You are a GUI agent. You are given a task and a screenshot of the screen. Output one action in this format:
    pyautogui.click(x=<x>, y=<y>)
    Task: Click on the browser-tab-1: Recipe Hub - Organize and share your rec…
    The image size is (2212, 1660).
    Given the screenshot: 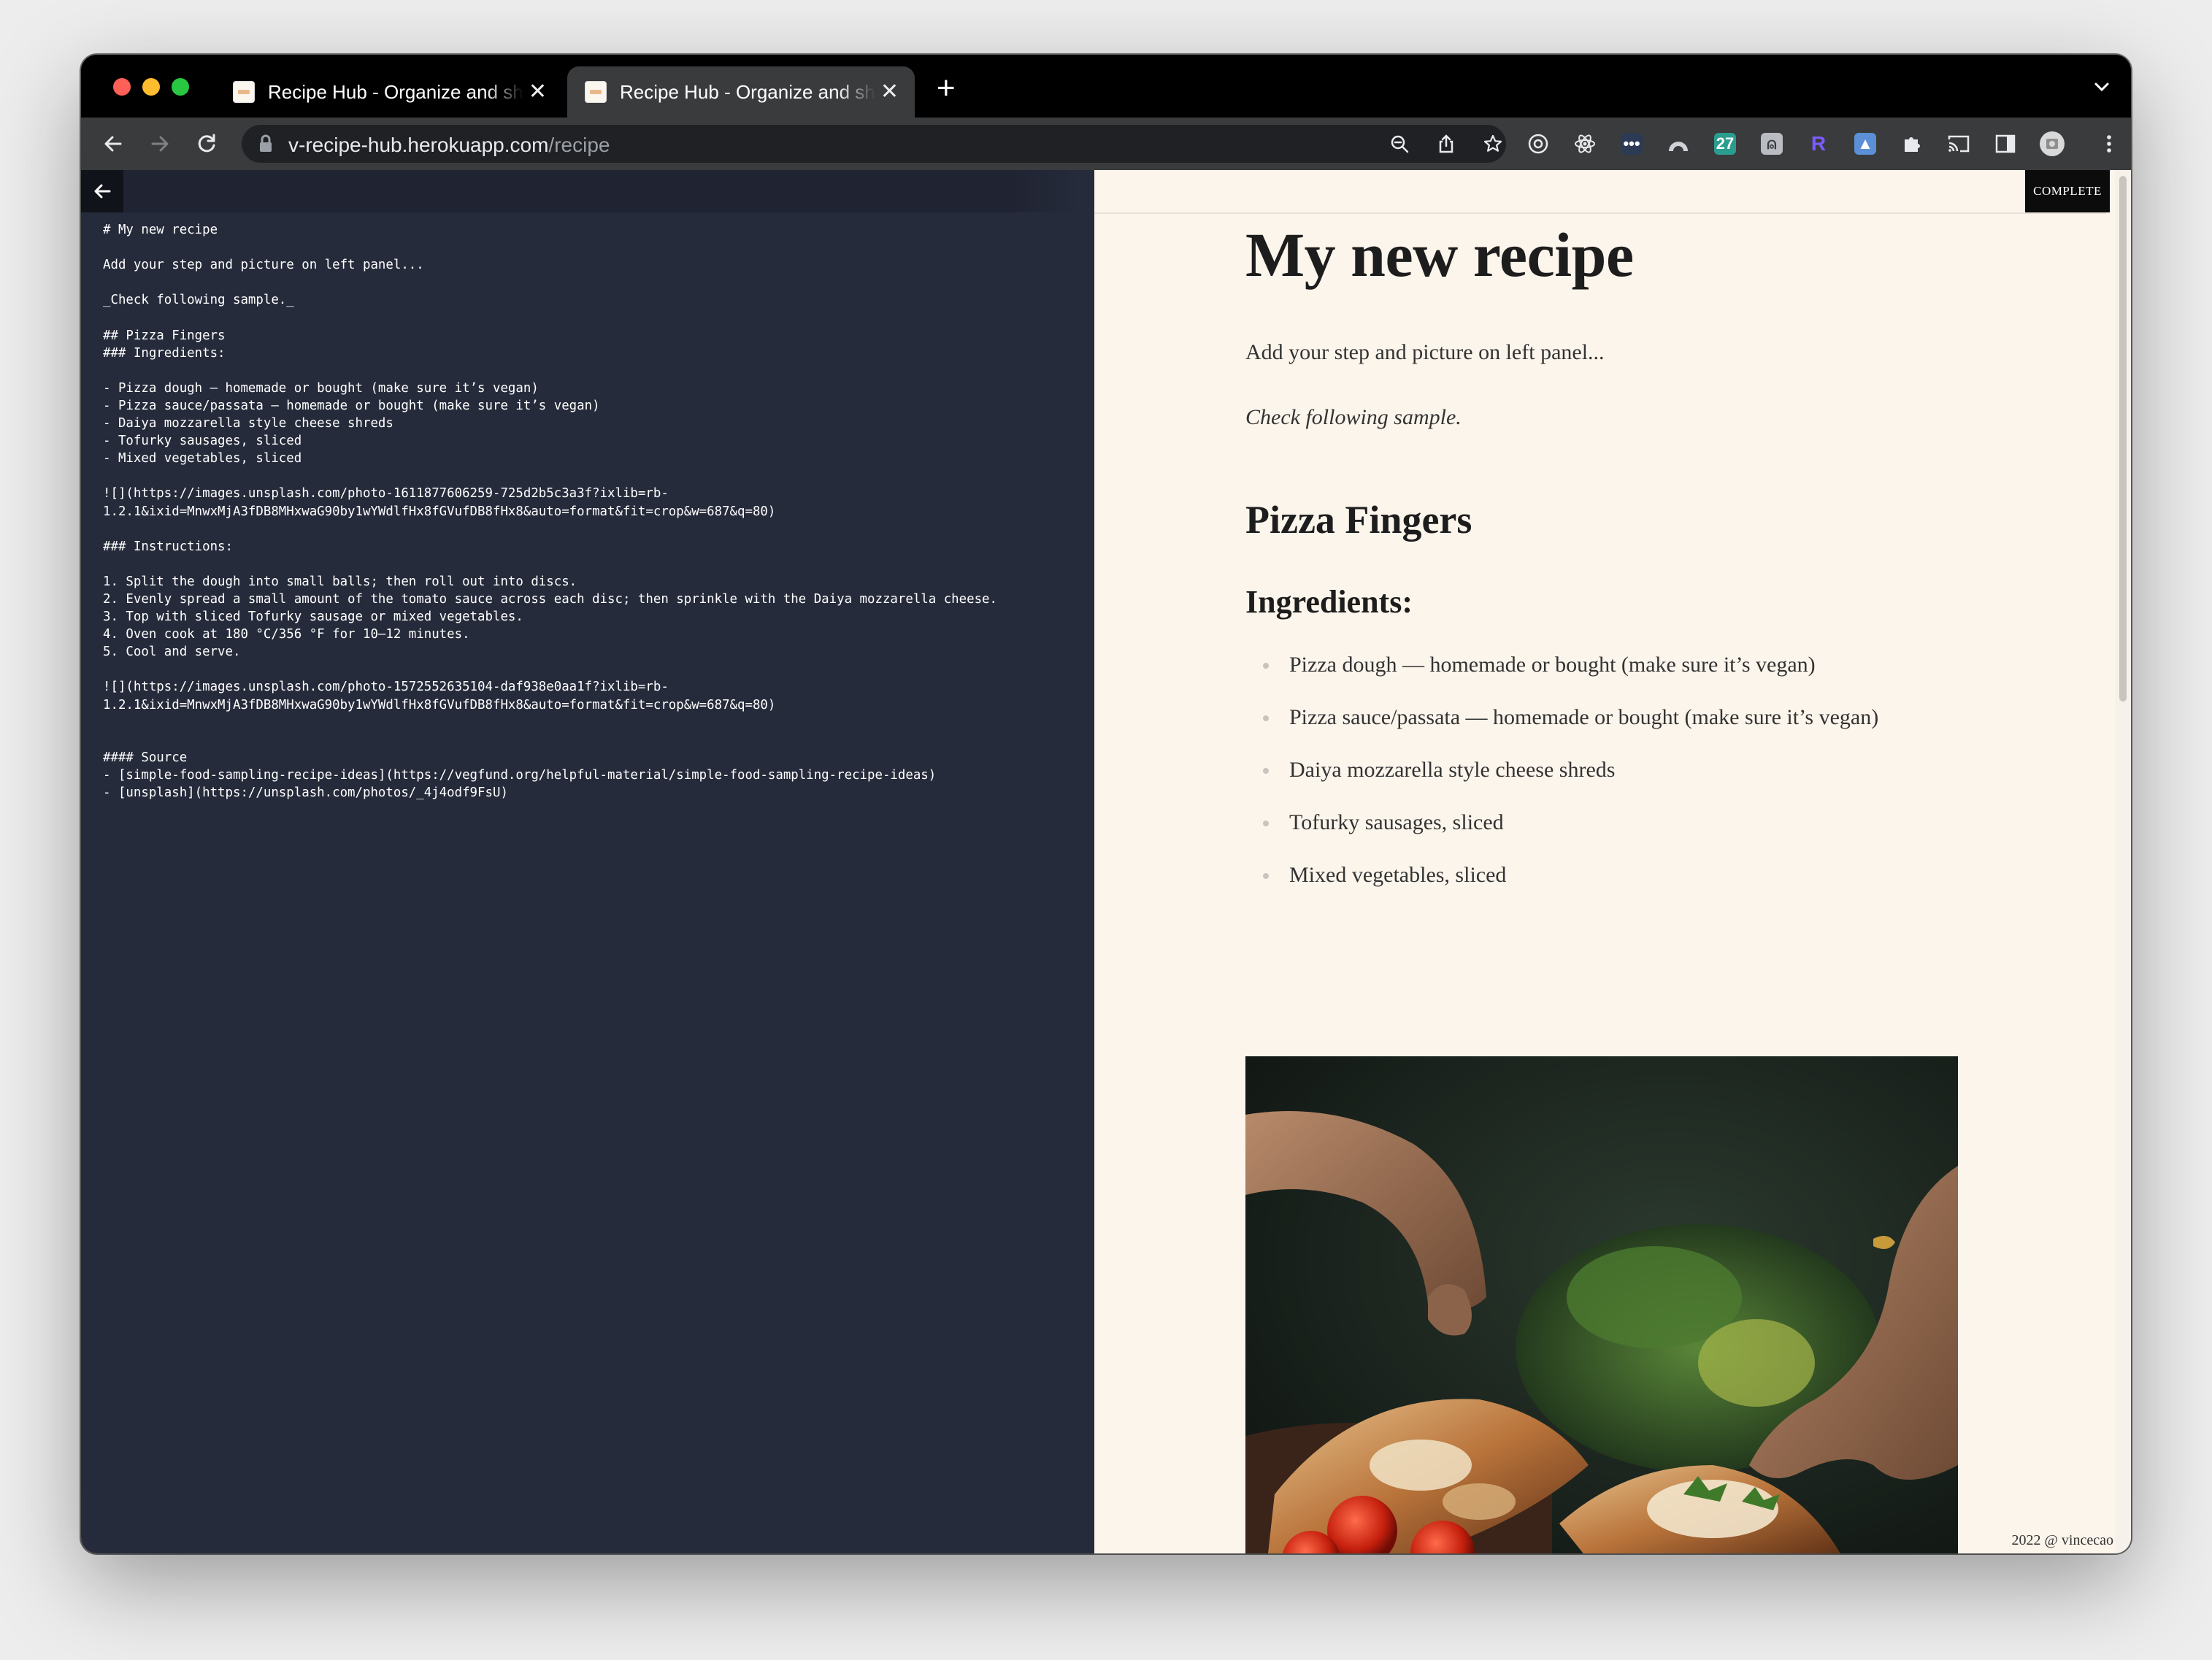 What is the action you would take?
    pyautogui.click(x=389, y=92)
    